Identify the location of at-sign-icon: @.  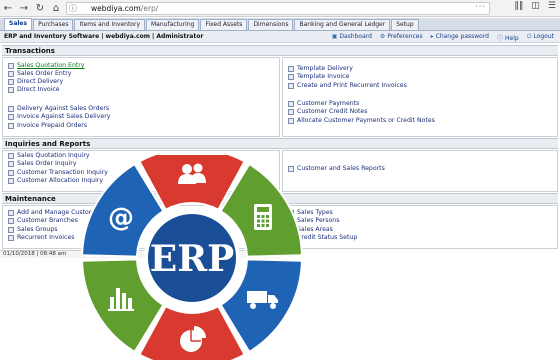
(121, 218).